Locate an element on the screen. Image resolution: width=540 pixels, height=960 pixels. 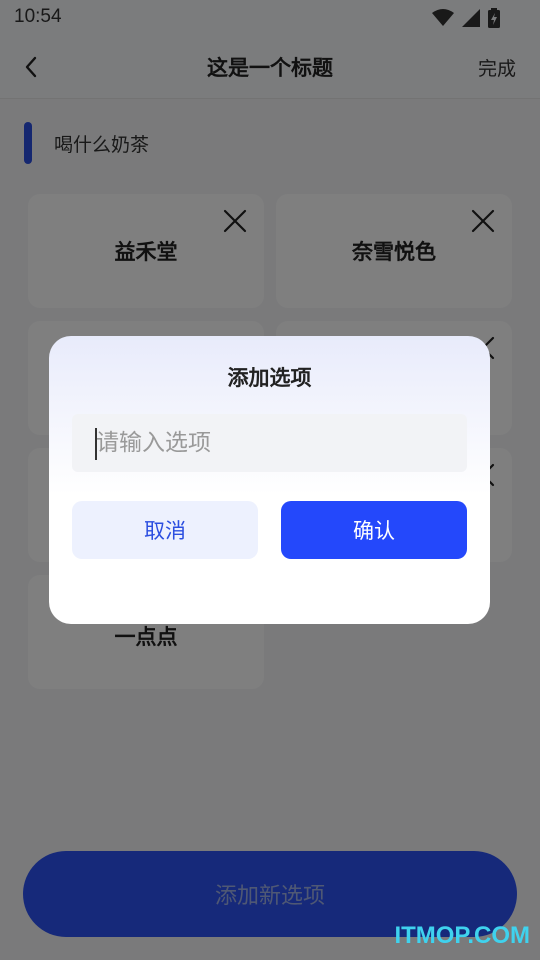
watermark: ITMOP.COM is located at coordinates (462, 935).